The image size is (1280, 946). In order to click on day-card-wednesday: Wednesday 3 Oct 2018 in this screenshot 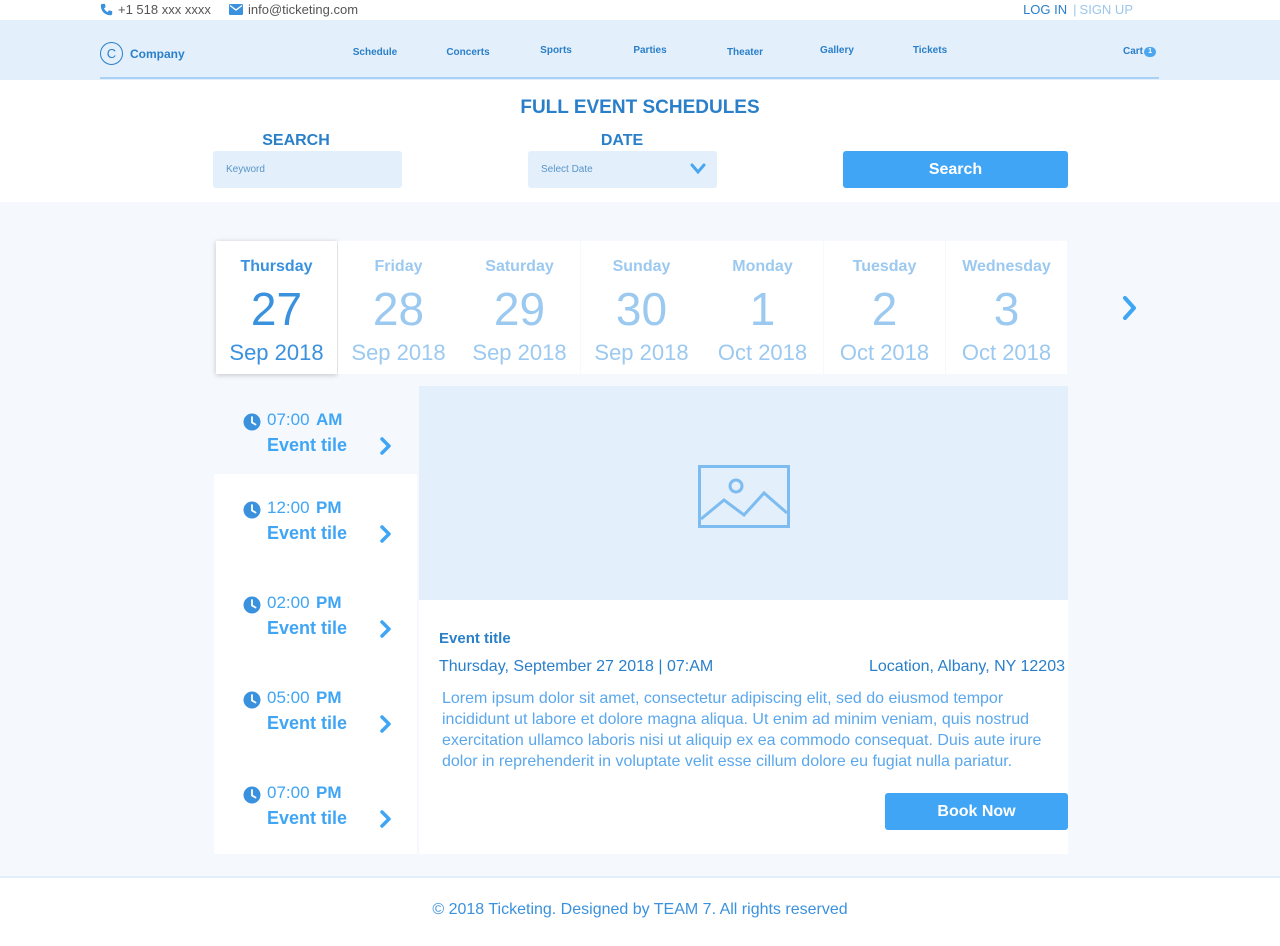, I will do `click(1006, 307)`.